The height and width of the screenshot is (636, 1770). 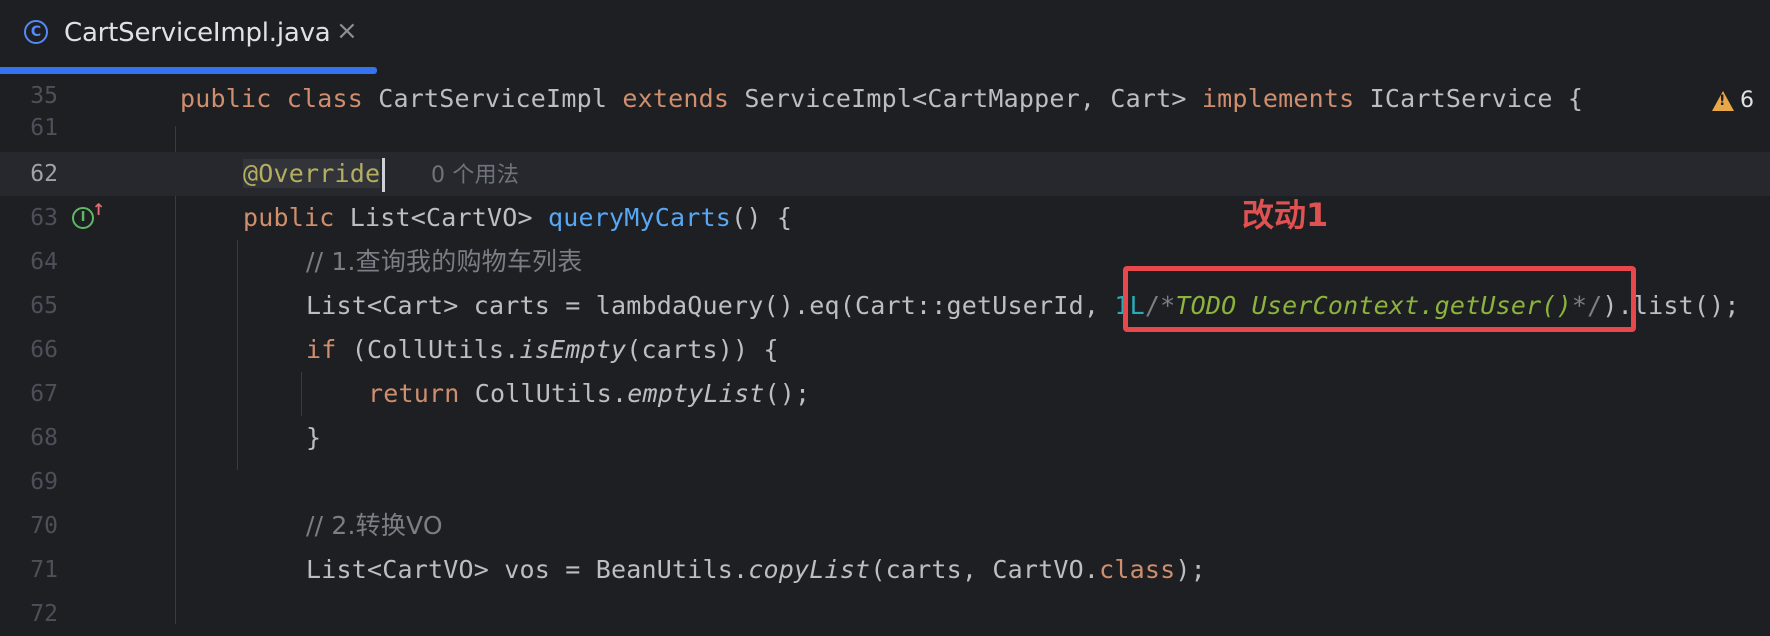 What do you see at coordinates (347, 31) in the screenshot?
I see `close-icon: ×` at bounding box center [347, 31].